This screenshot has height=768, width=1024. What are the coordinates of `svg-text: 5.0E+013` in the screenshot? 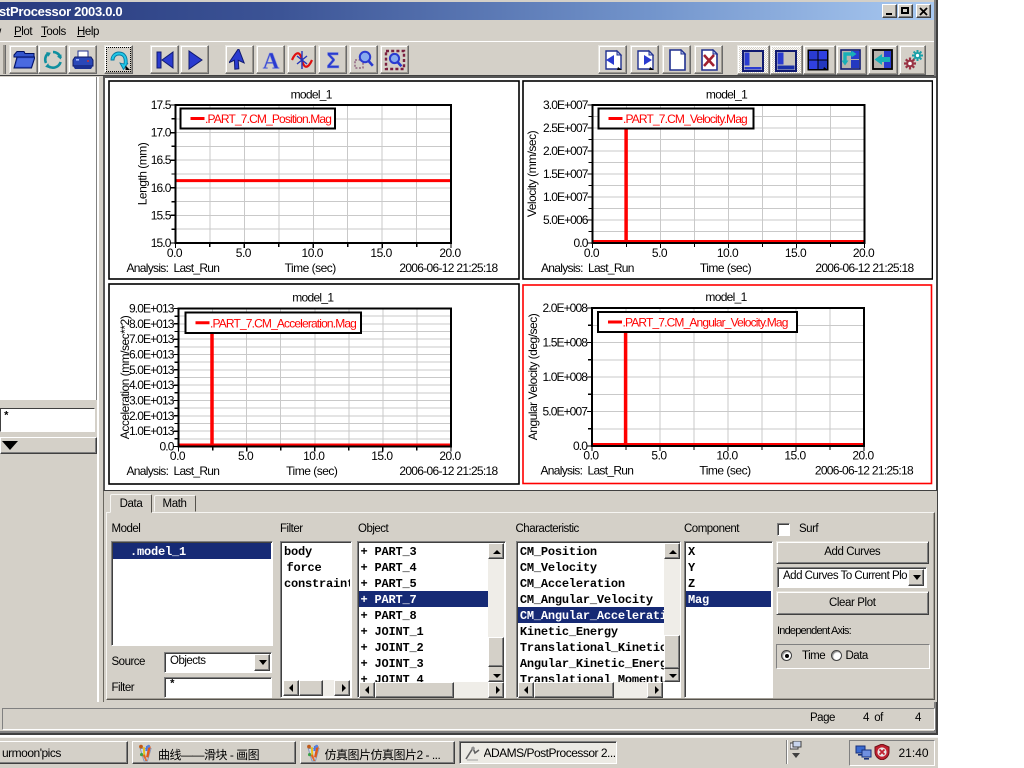 It's located at (151, 369).